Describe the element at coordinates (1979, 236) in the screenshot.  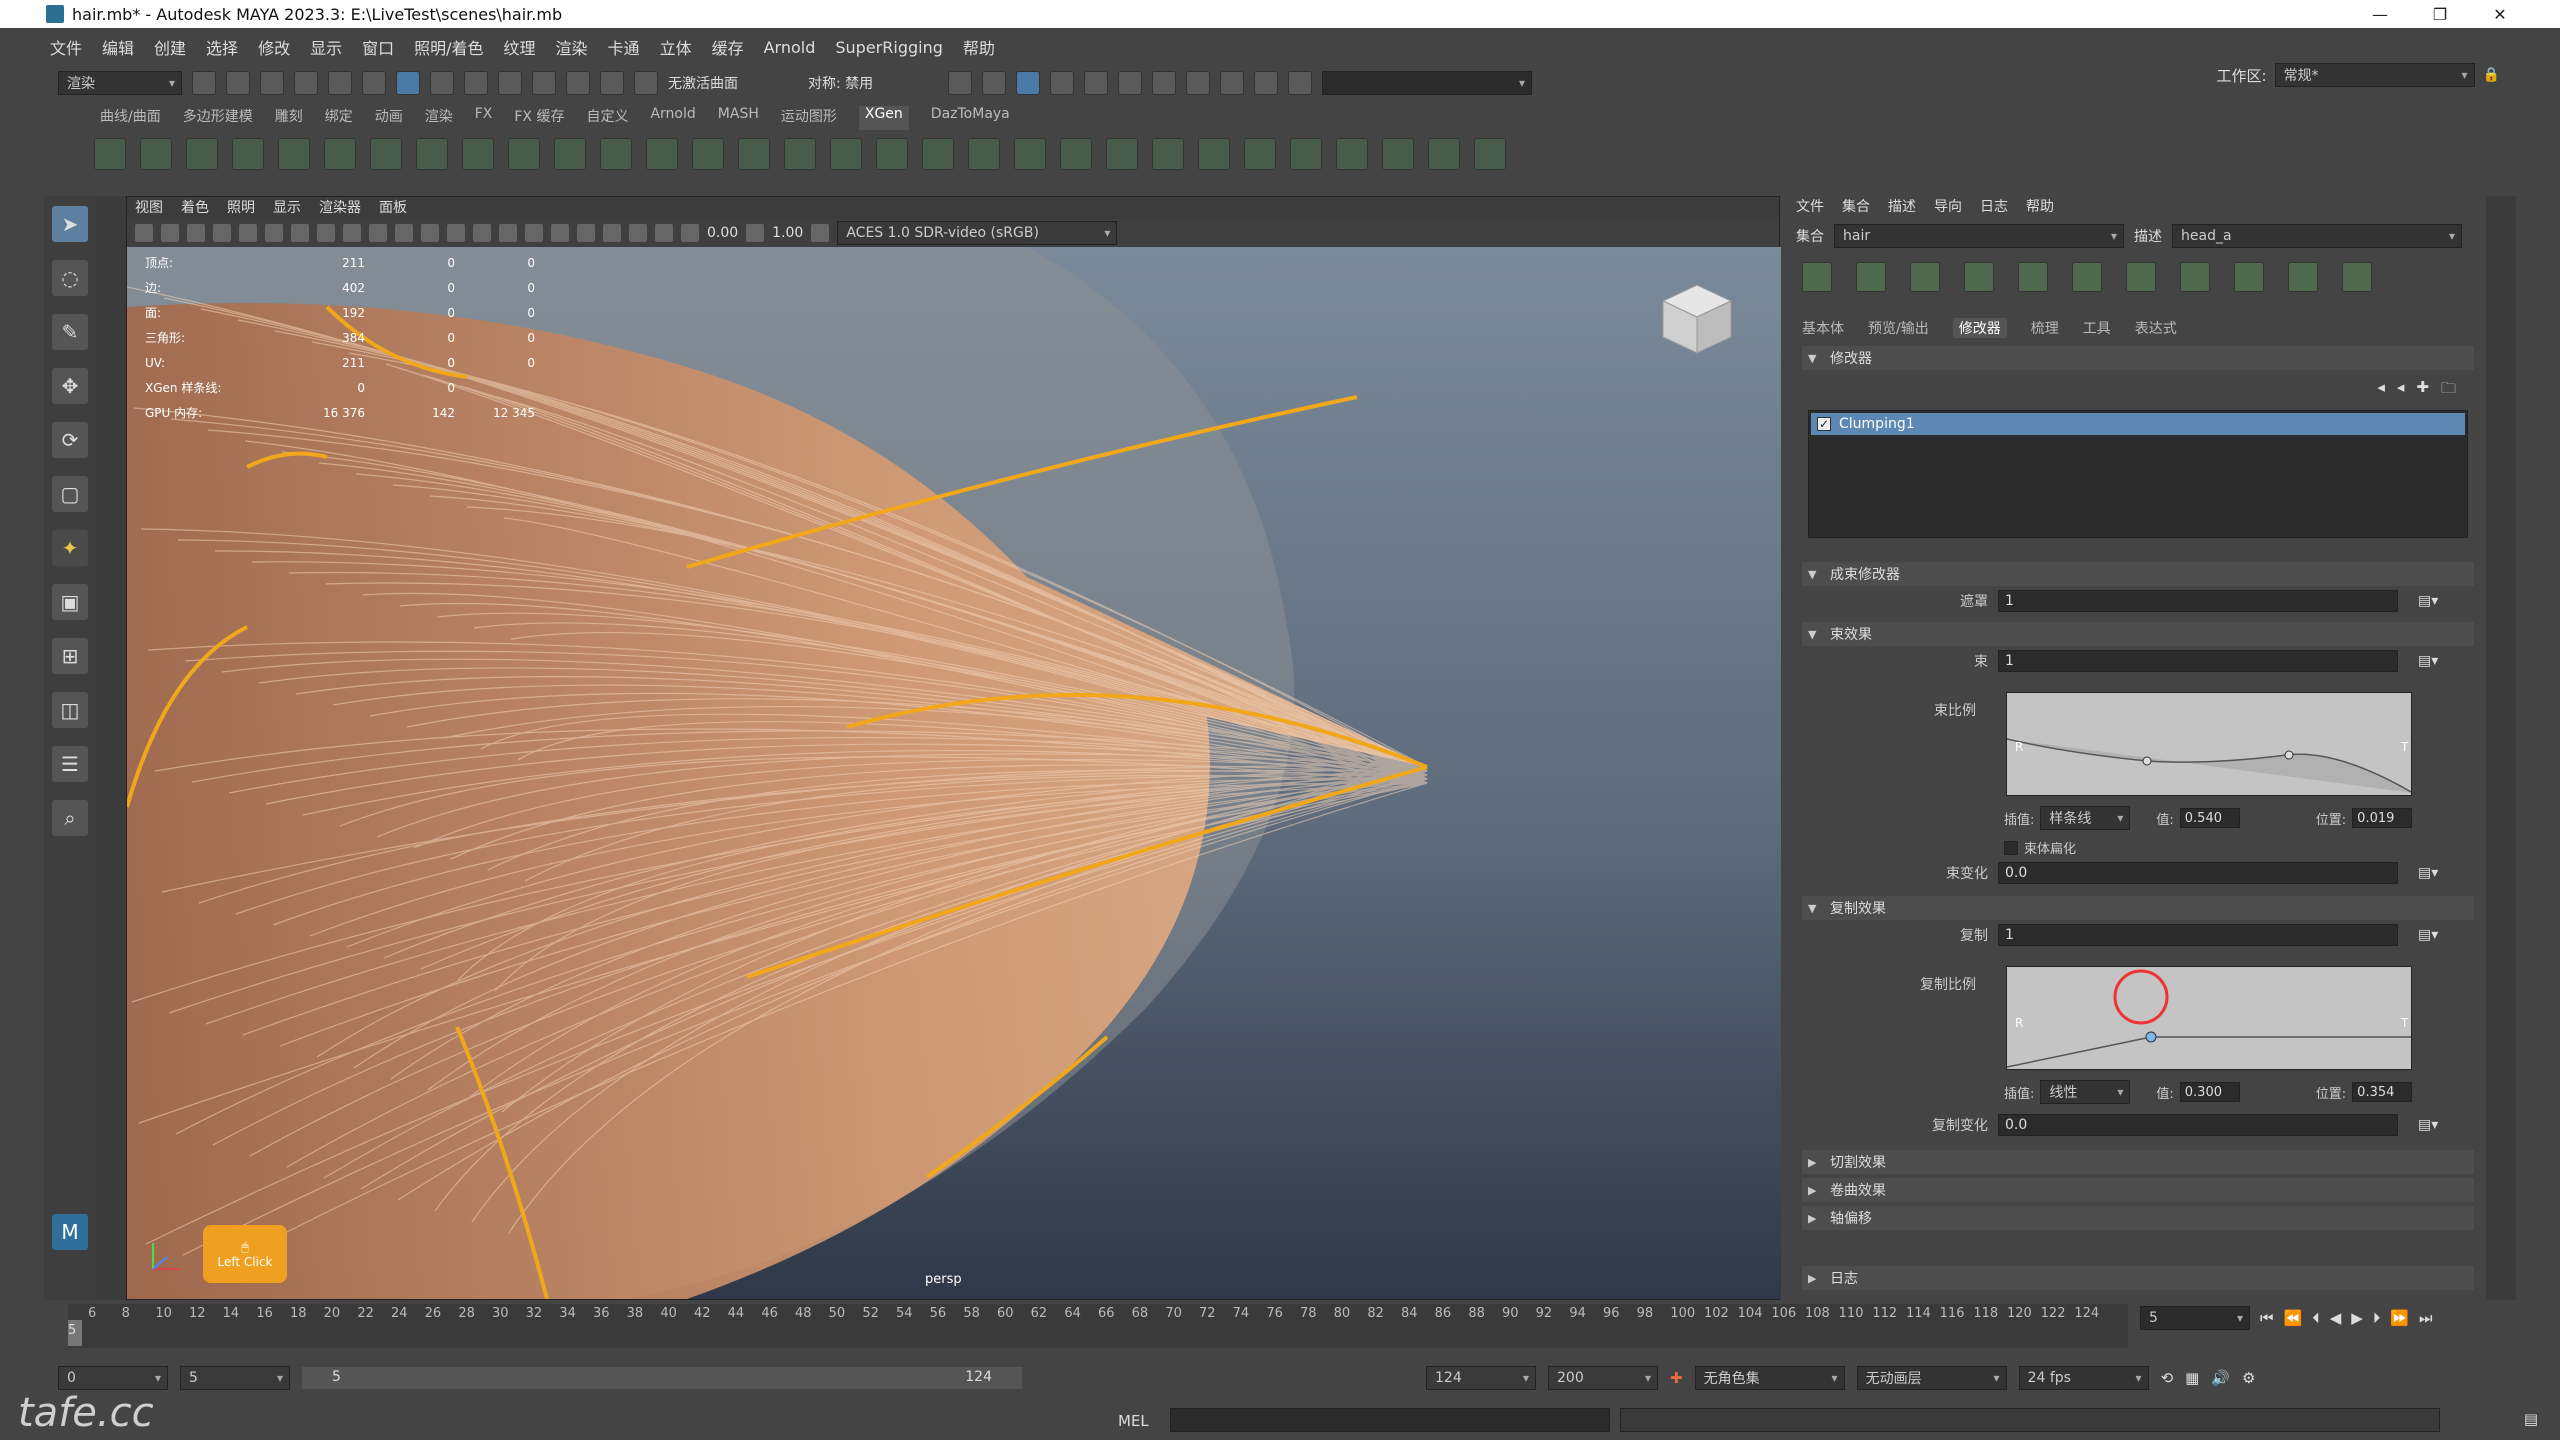
I see `collection-dropdown: hair` at that location.